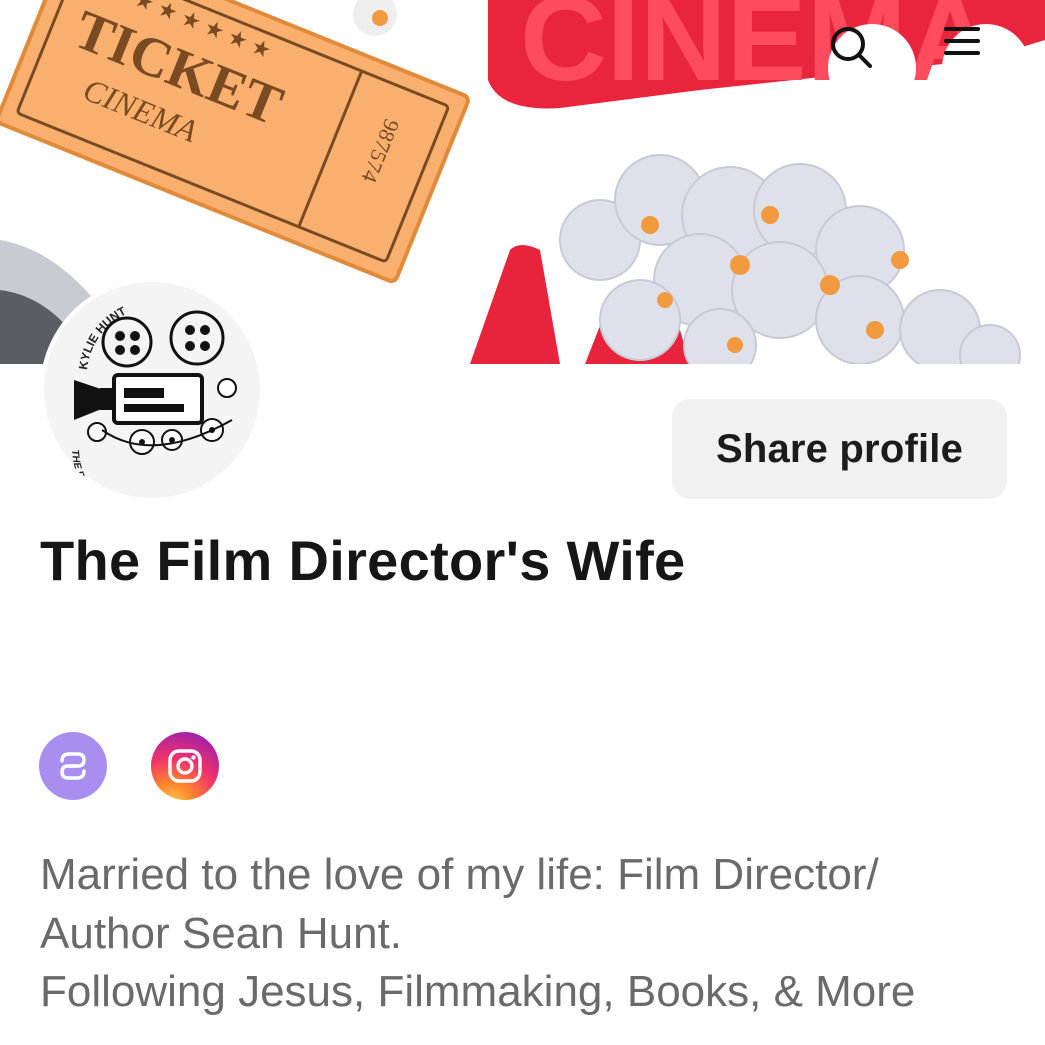 This screenshot has width=1045, height=1045. Describe the element at coordinates (756, 53) in the screenshot. I see `cinema-sign-text: CINEMA` at that location.